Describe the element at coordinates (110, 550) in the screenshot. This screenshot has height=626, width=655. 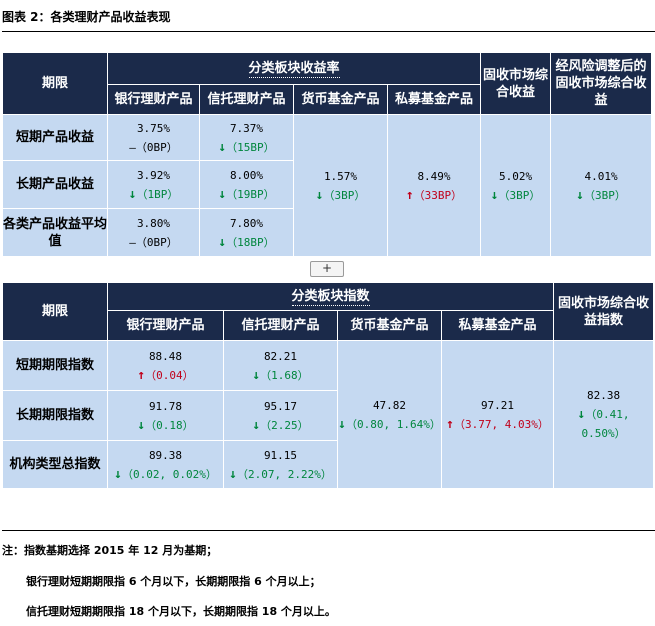
I see `note-base-period: 注：指数基期选择 2015 年 12 月为基期；` at that location.